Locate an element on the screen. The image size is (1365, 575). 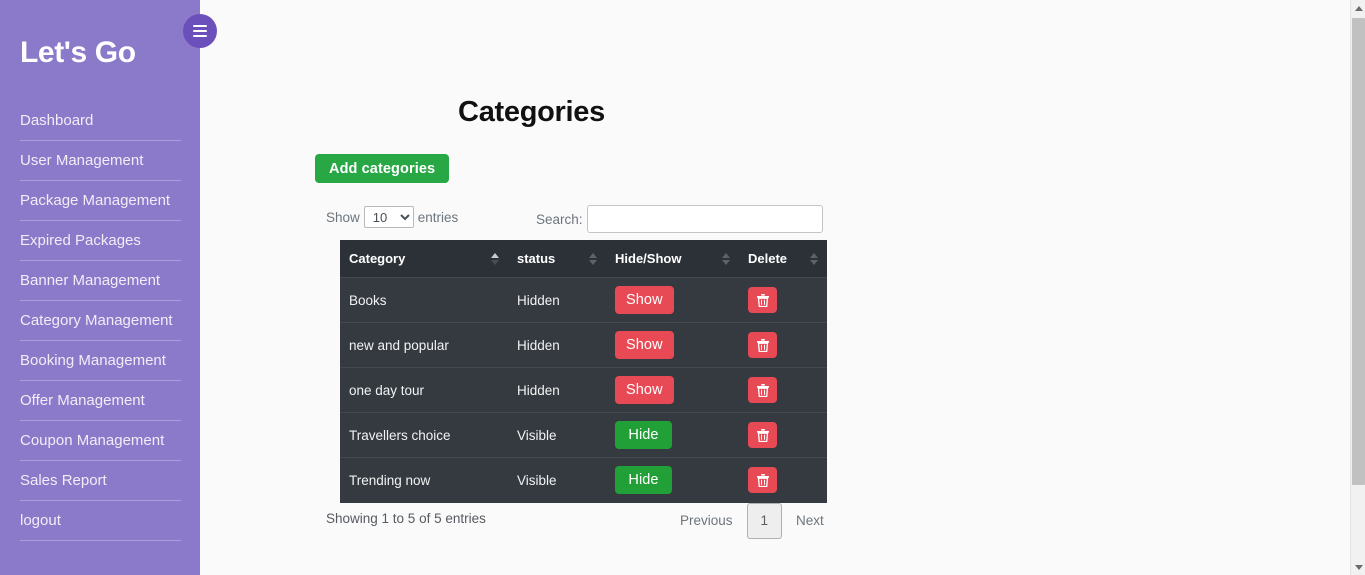
entries-per-page-select: 102550100 is located at coordinates (388, 217).